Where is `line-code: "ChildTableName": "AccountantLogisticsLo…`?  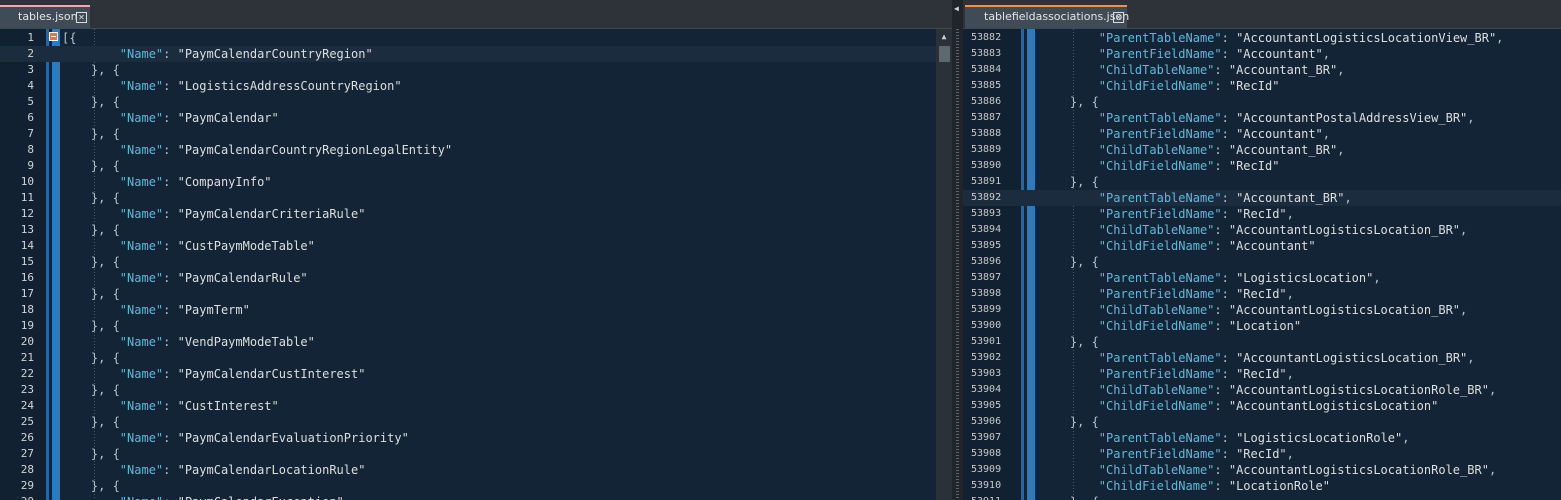
line-code: "ChildTableName": "AccountantLogisticsLo… is located at coordinates (1254, 310).